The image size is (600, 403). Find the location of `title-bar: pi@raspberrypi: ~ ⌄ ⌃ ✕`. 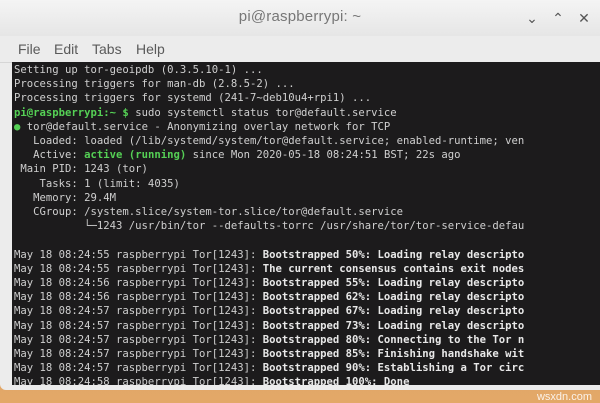

title-bar: pi@raspberrypi: ~ ⌄ ⌃ ✕ is located at coordinates (300, 18).